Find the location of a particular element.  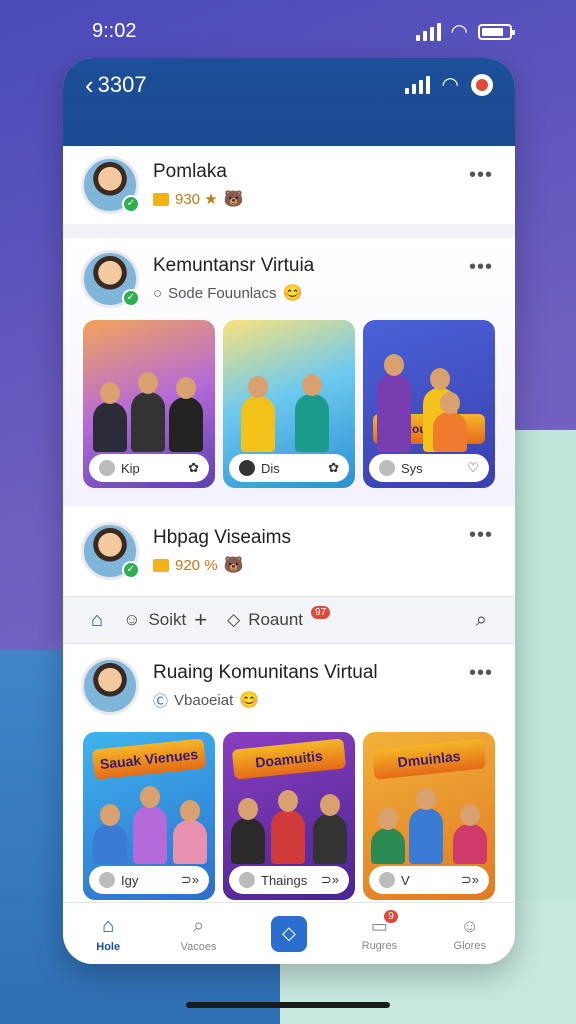

back-button: ‹ 3307 is located at coordinates (116, 85).